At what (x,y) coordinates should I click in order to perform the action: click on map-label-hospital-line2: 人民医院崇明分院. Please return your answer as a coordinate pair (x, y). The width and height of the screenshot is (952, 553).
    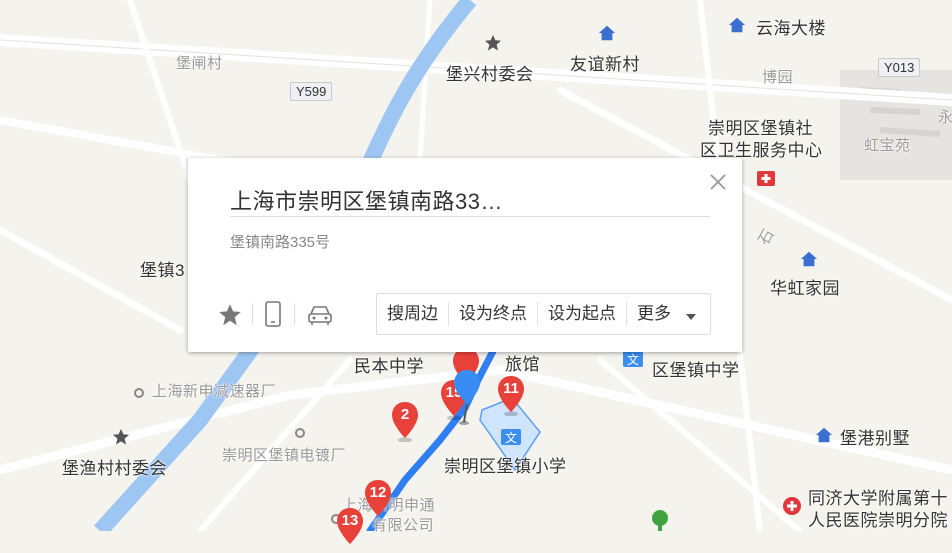
    Looking at the image, I should click on (878, 518).